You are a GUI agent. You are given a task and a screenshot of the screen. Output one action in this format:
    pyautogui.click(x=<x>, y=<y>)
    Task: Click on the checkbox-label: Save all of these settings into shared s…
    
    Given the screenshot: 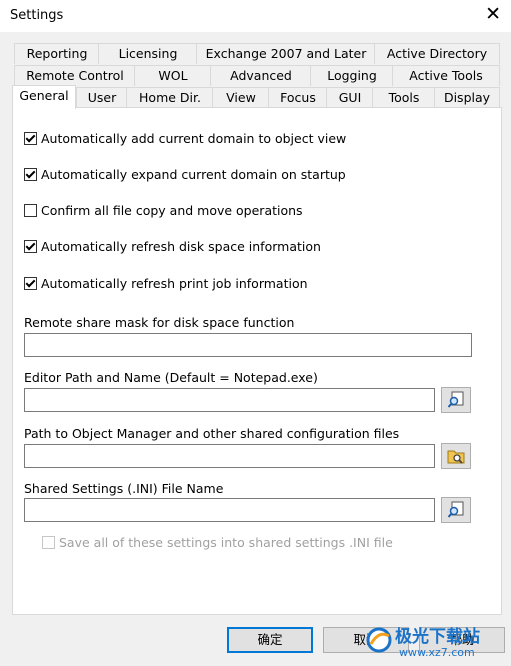 What is the action you would take?
    pyautogui.click(x=226, y=542)
    